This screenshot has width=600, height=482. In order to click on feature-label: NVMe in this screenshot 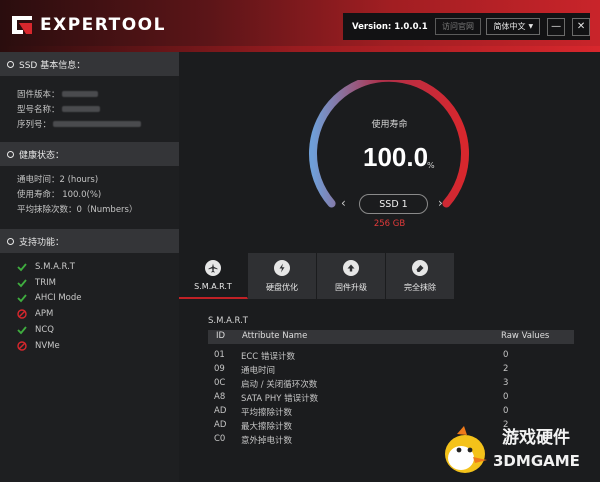, I will do `click(47, 346)`.